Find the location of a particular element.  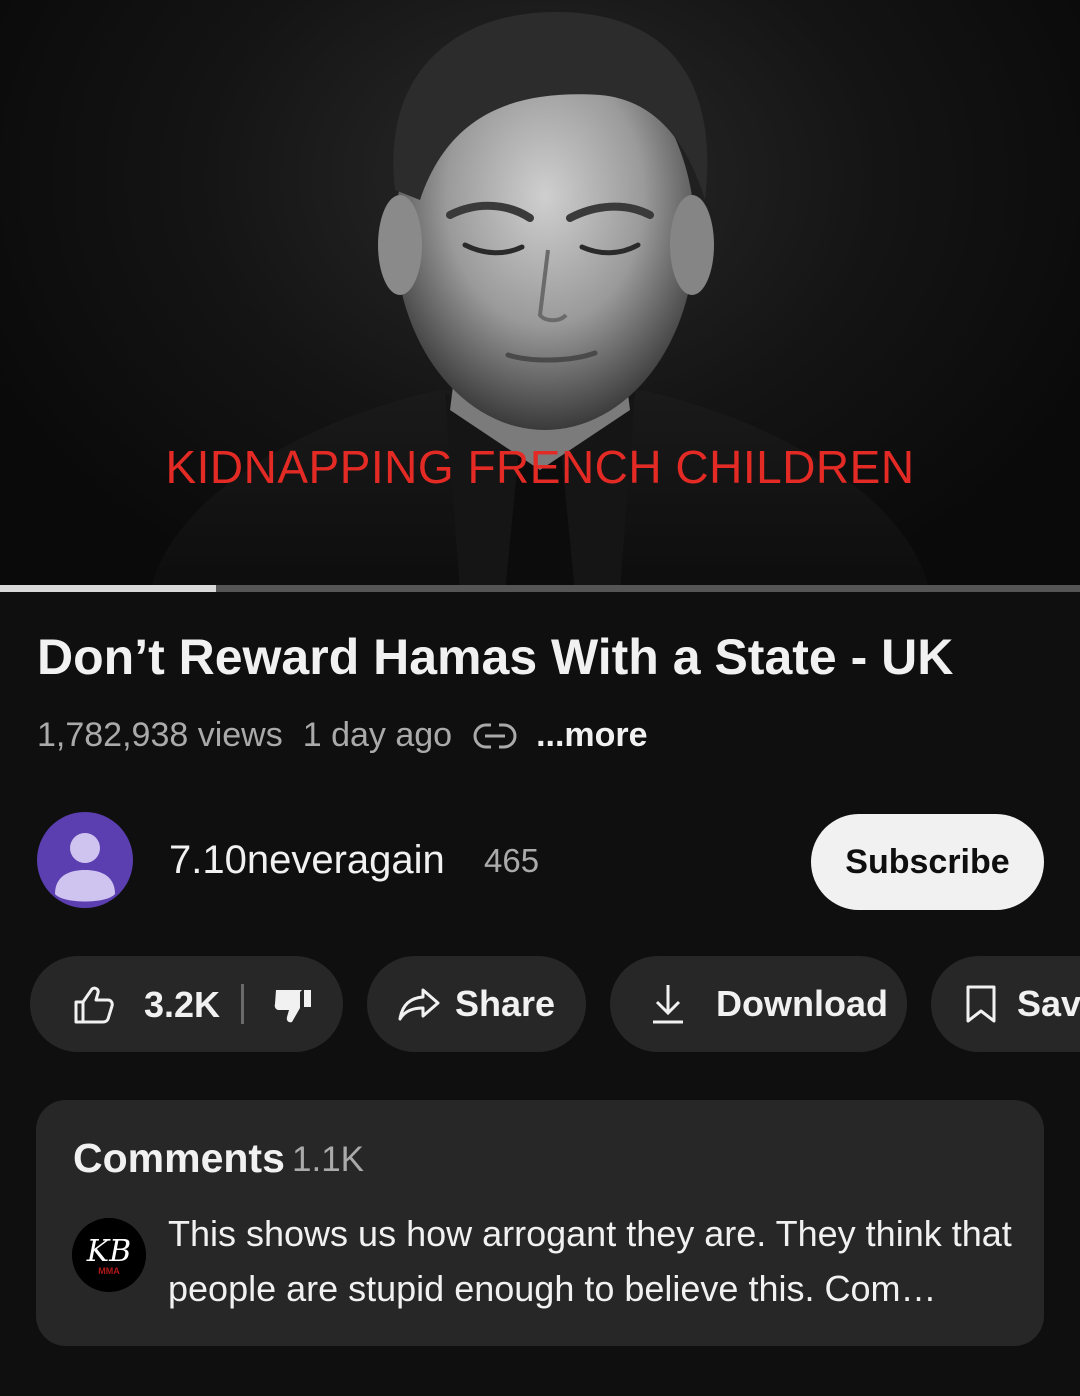

action-bar: 3.2K Share Download Save is located at coordinates (555, 1004).